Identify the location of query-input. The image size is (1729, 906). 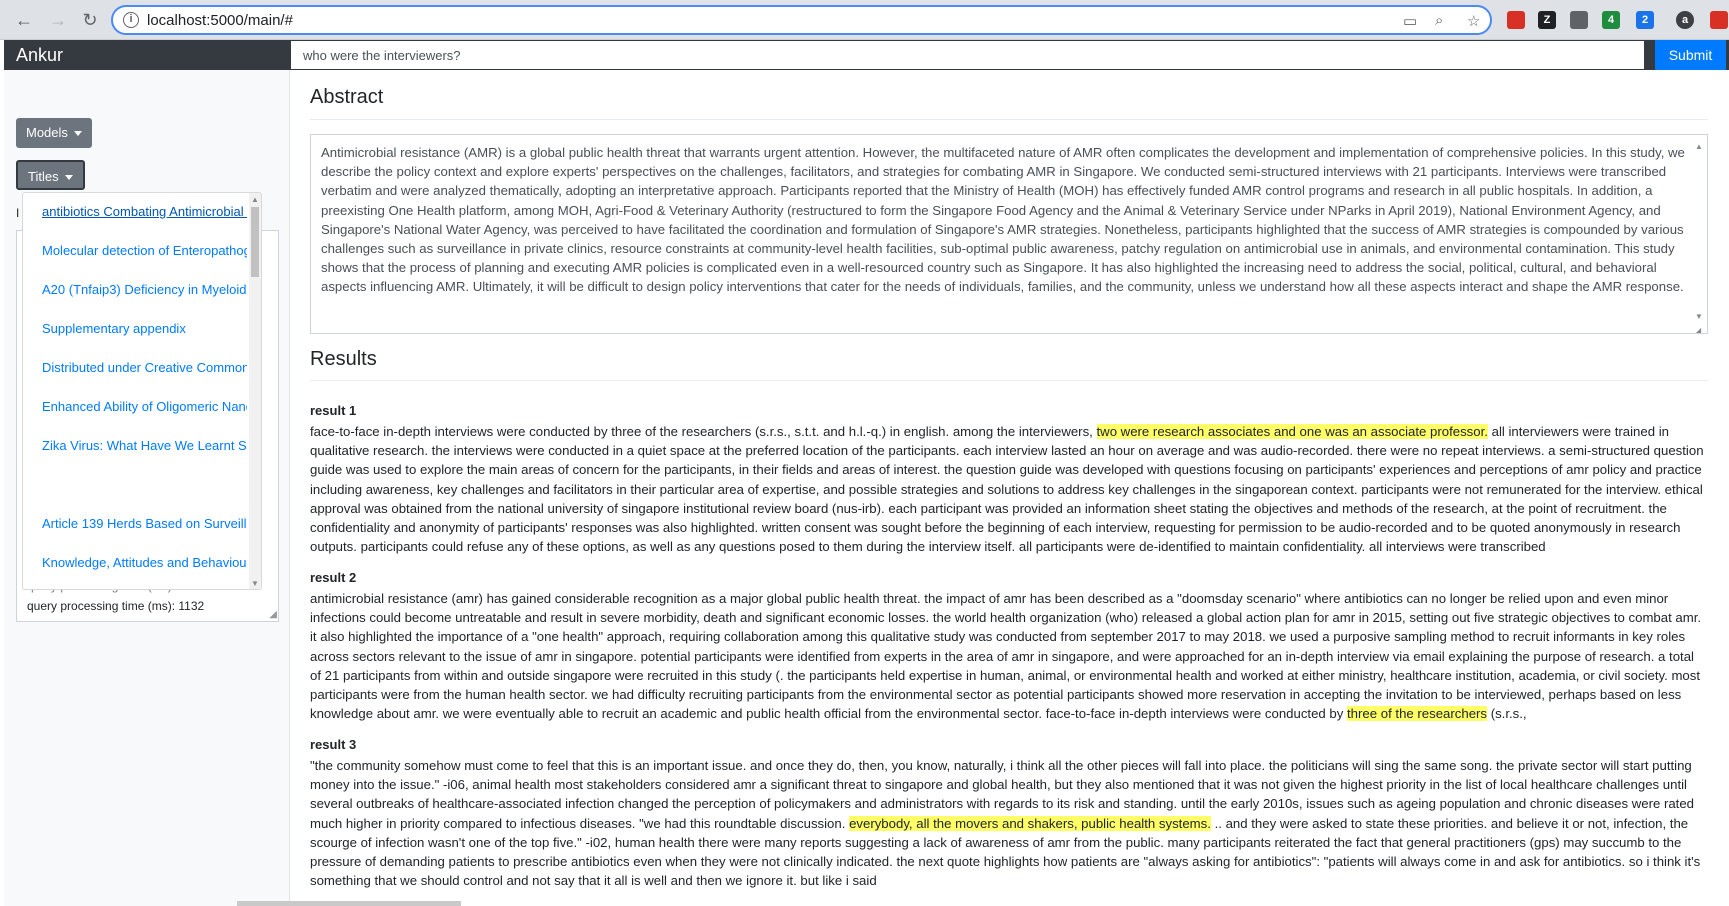
(967, 55).